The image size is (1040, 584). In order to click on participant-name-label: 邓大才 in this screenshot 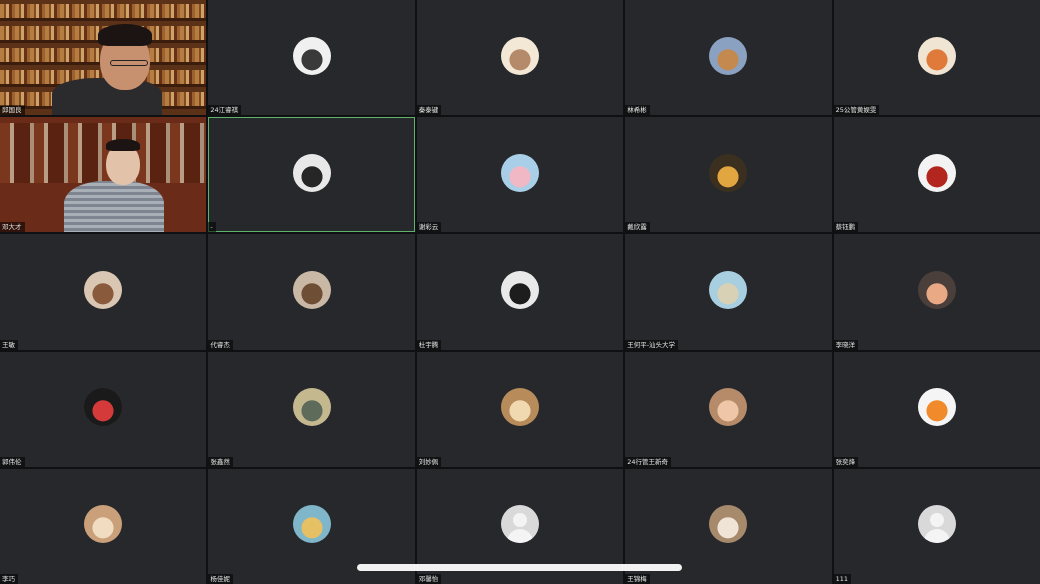, I will do `click(12, 227)`.